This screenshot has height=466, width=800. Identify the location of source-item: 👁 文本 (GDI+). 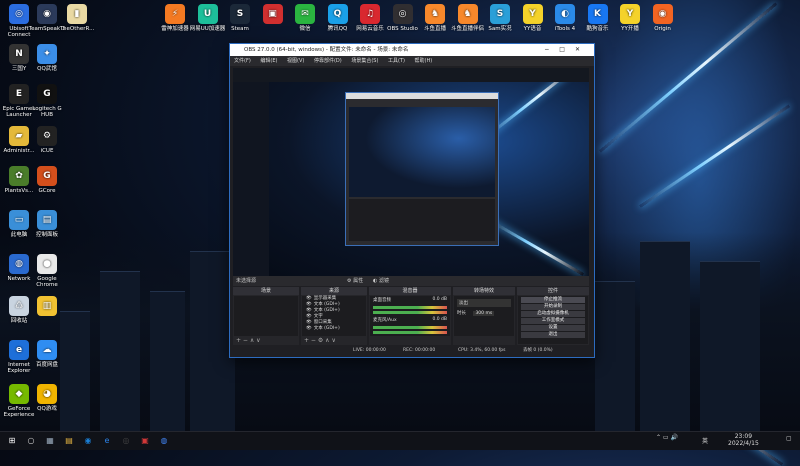
(334, 329).